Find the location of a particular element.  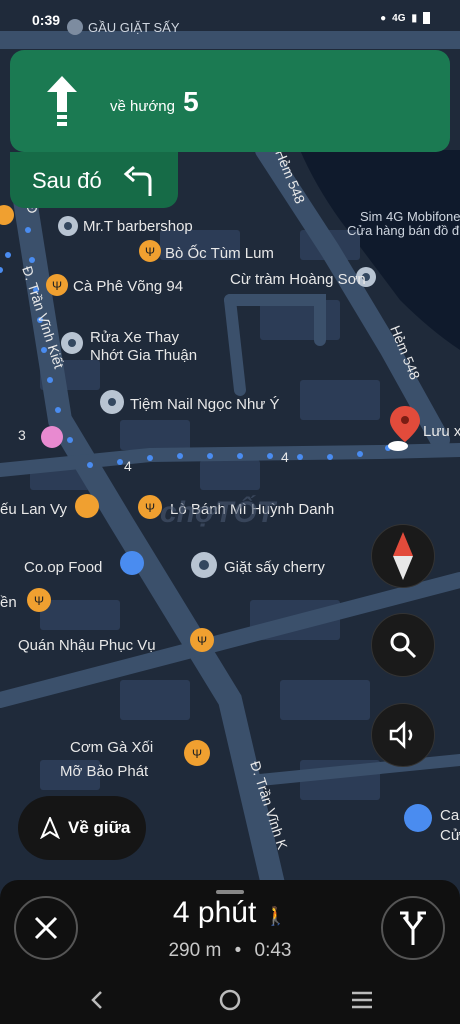

battery-icon is located at coordinates (426, 18).